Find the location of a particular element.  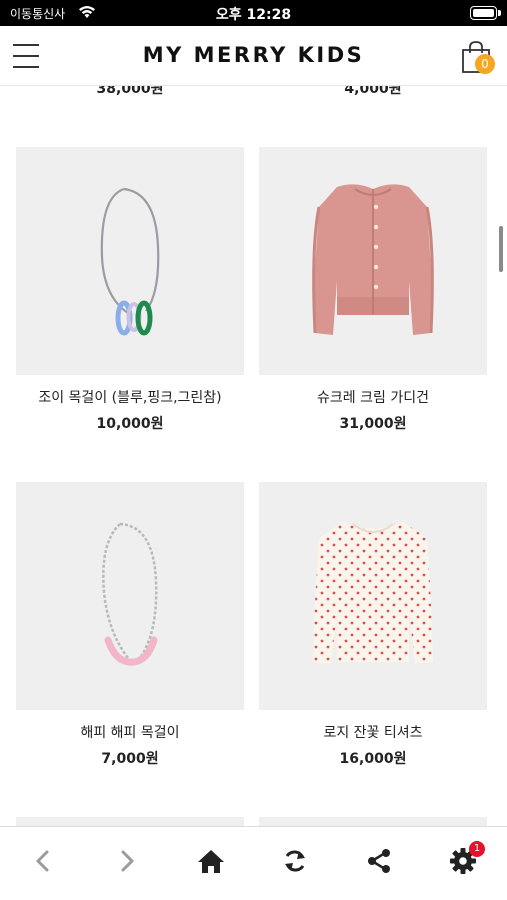

product-price: 7,000원 is located at coordinates (130, 759).